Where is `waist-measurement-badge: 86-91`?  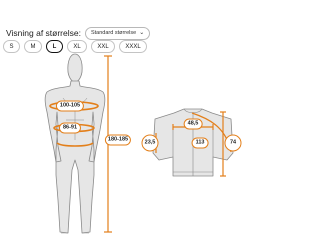 waist-measurement-badge: 86-91 is located at coordinates (70, 128).